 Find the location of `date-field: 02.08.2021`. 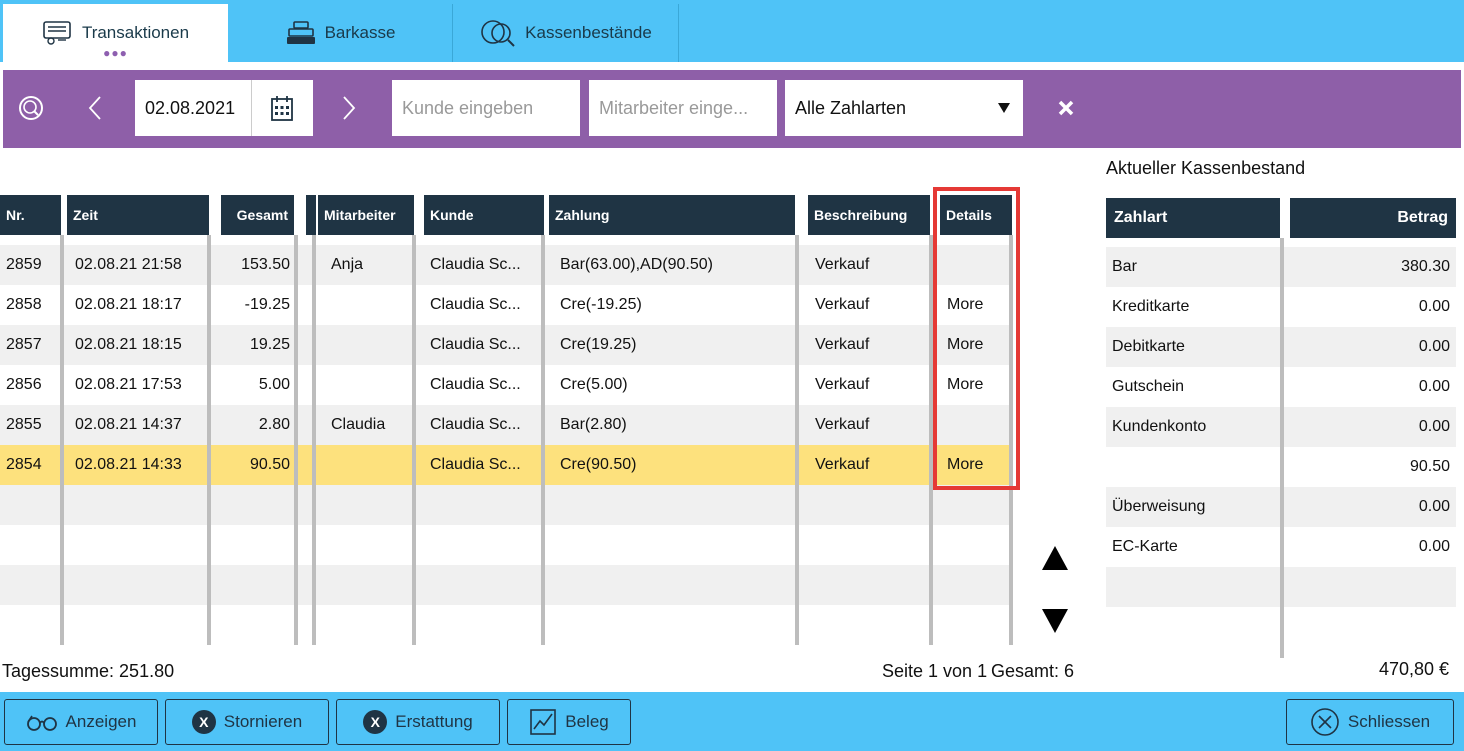

date-field: 02.08.2021 is located at coordinates (224, 108).